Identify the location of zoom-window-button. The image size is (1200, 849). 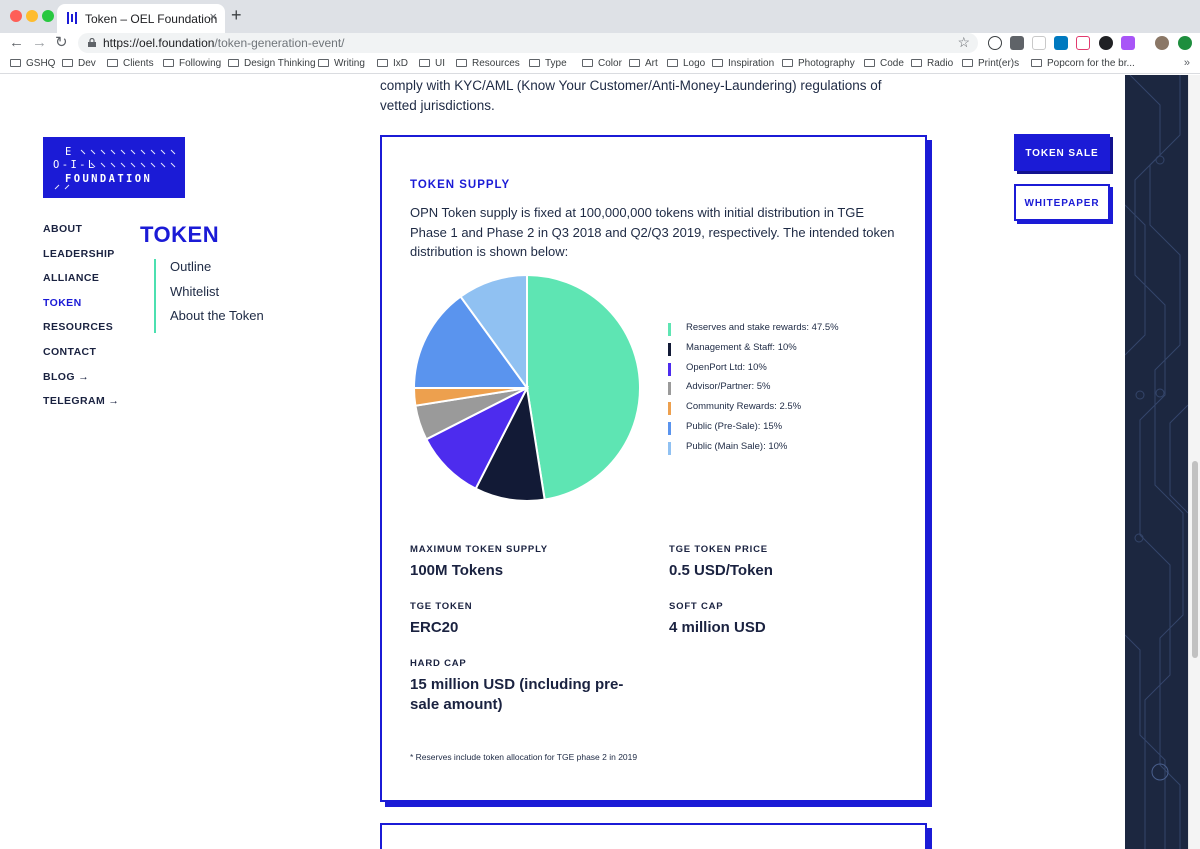
(48, 16).